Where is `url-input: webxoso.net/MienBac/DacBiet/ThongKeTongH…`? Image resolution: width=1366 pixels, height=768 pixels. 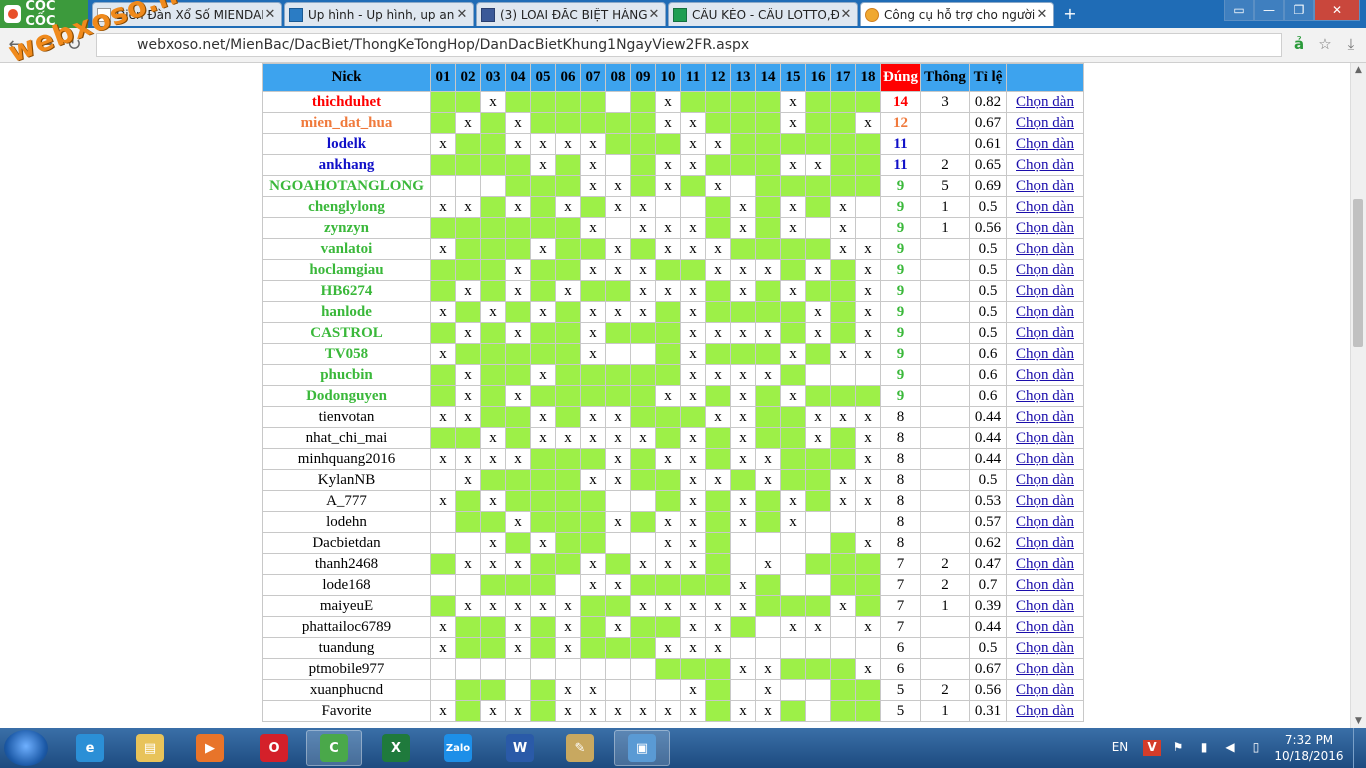
url-input: webxoso.net/MienBac/DacBiet/ThongKeTongH… is located at coordinates (689, 45).